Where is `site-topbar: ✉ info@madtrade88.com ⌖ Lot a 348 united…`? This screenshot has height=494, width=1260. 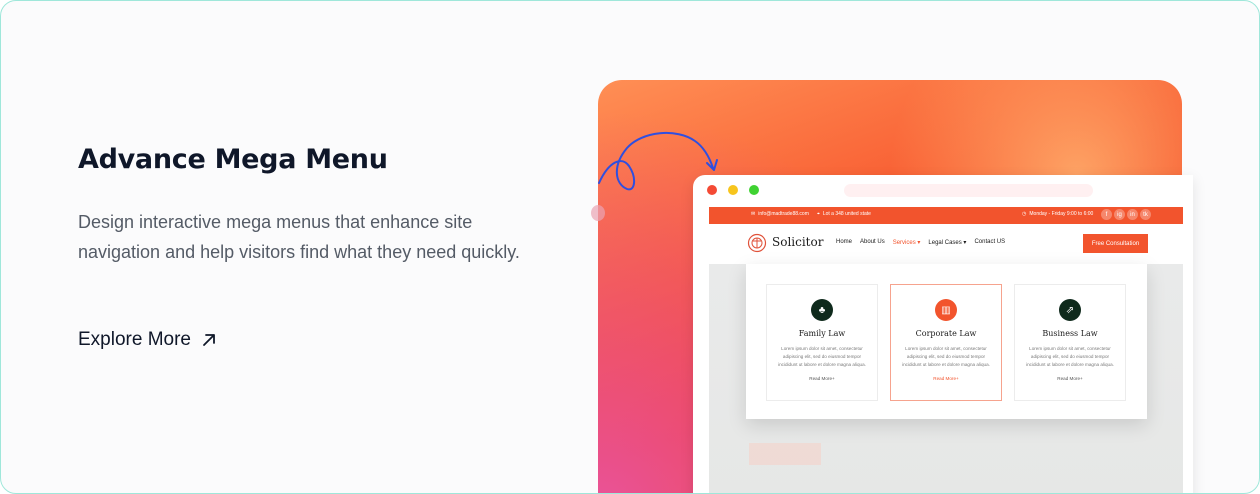
site-topbar: ✉ info@madtrade88.com ⌖ Lot a 348 united… is located at coordinates (946, 215).